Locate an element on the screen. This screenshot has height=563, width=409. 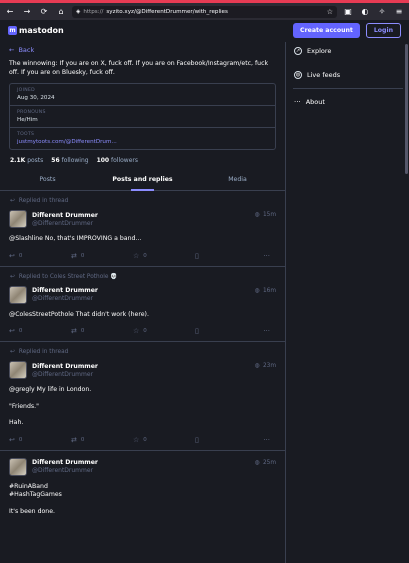
post-author: Different Drummer @DifferentDrummer ◍ 16m is located at coordinates (142, 294).